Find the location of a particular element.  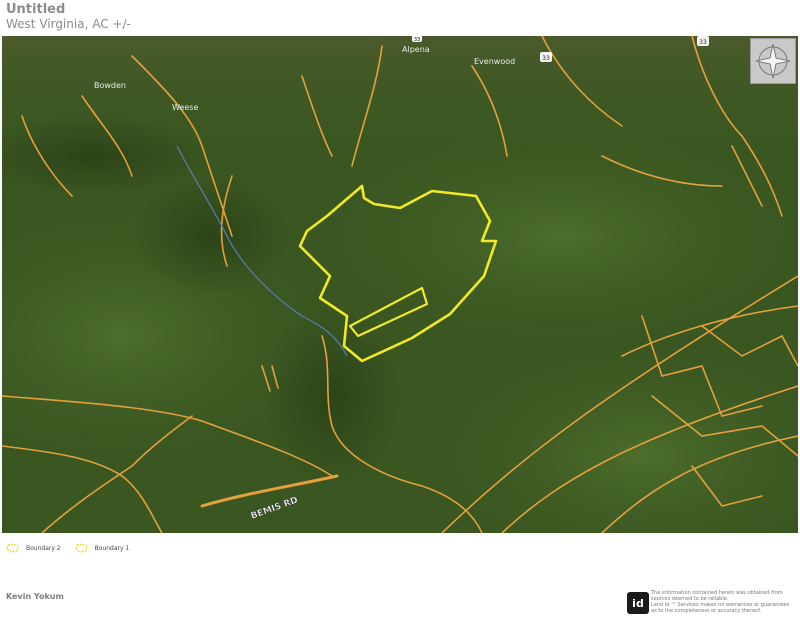

land-id-logo: id is located at coordinates (638, 603).